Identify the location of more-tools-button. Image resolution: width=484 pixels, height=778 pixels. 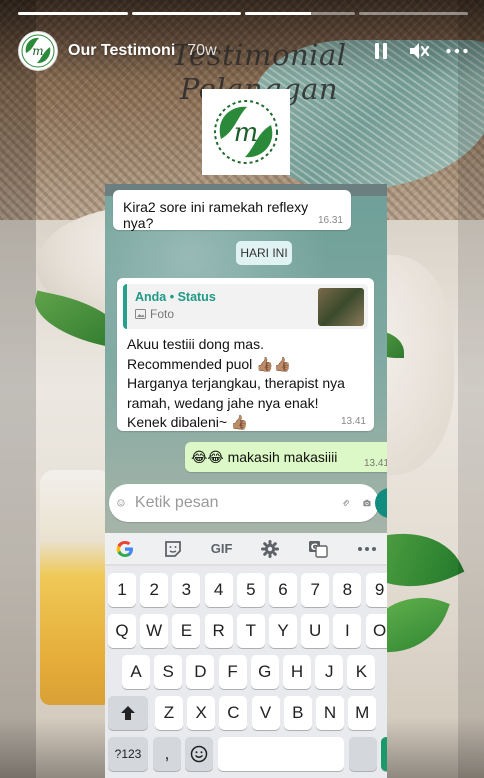
(367, 549).